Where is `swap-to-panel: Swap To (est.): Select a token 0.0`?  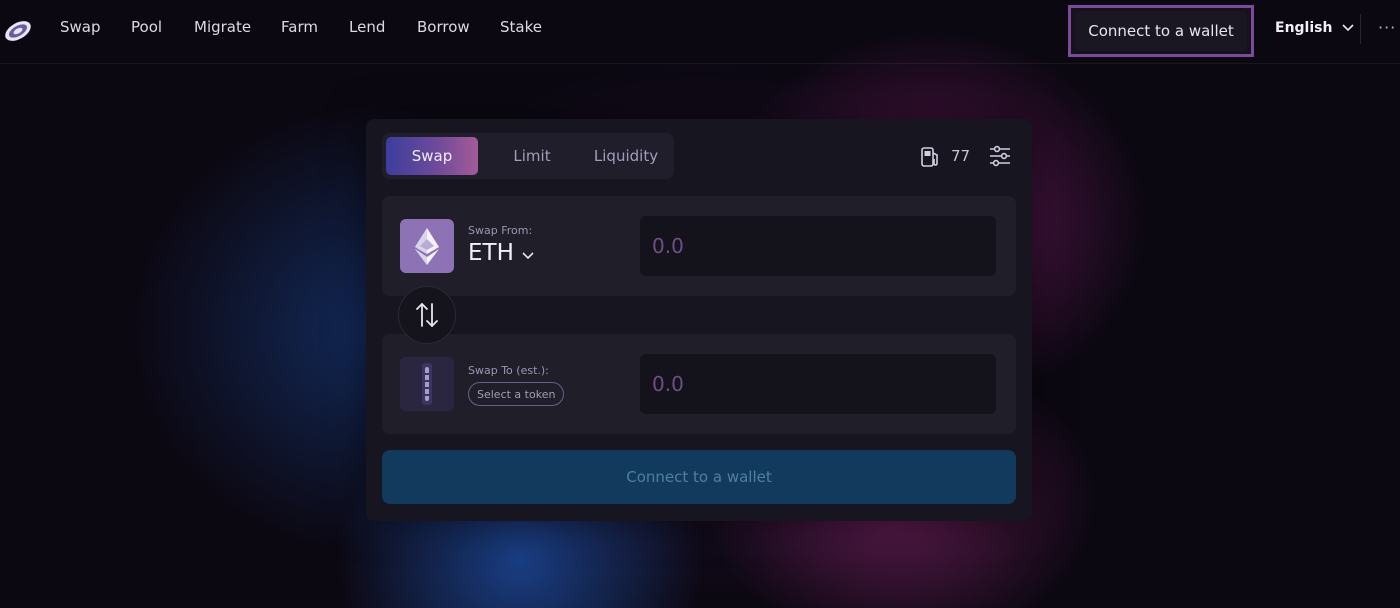
swap-to-panel: Swap To (est.): Select a token 0.0 is located at coordinates (699, 384).